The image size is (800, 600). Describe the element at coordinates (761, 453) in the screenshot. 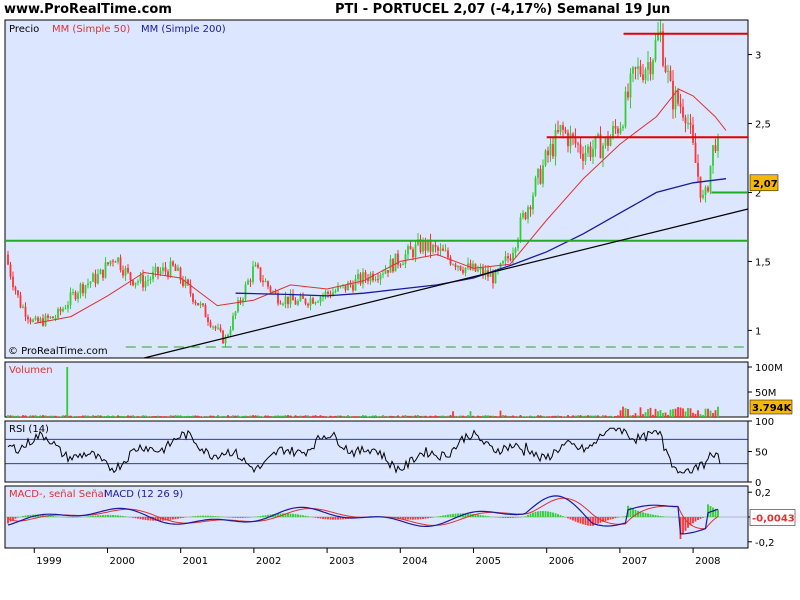

I see `rsi-y-tick-label: 50` at that location.